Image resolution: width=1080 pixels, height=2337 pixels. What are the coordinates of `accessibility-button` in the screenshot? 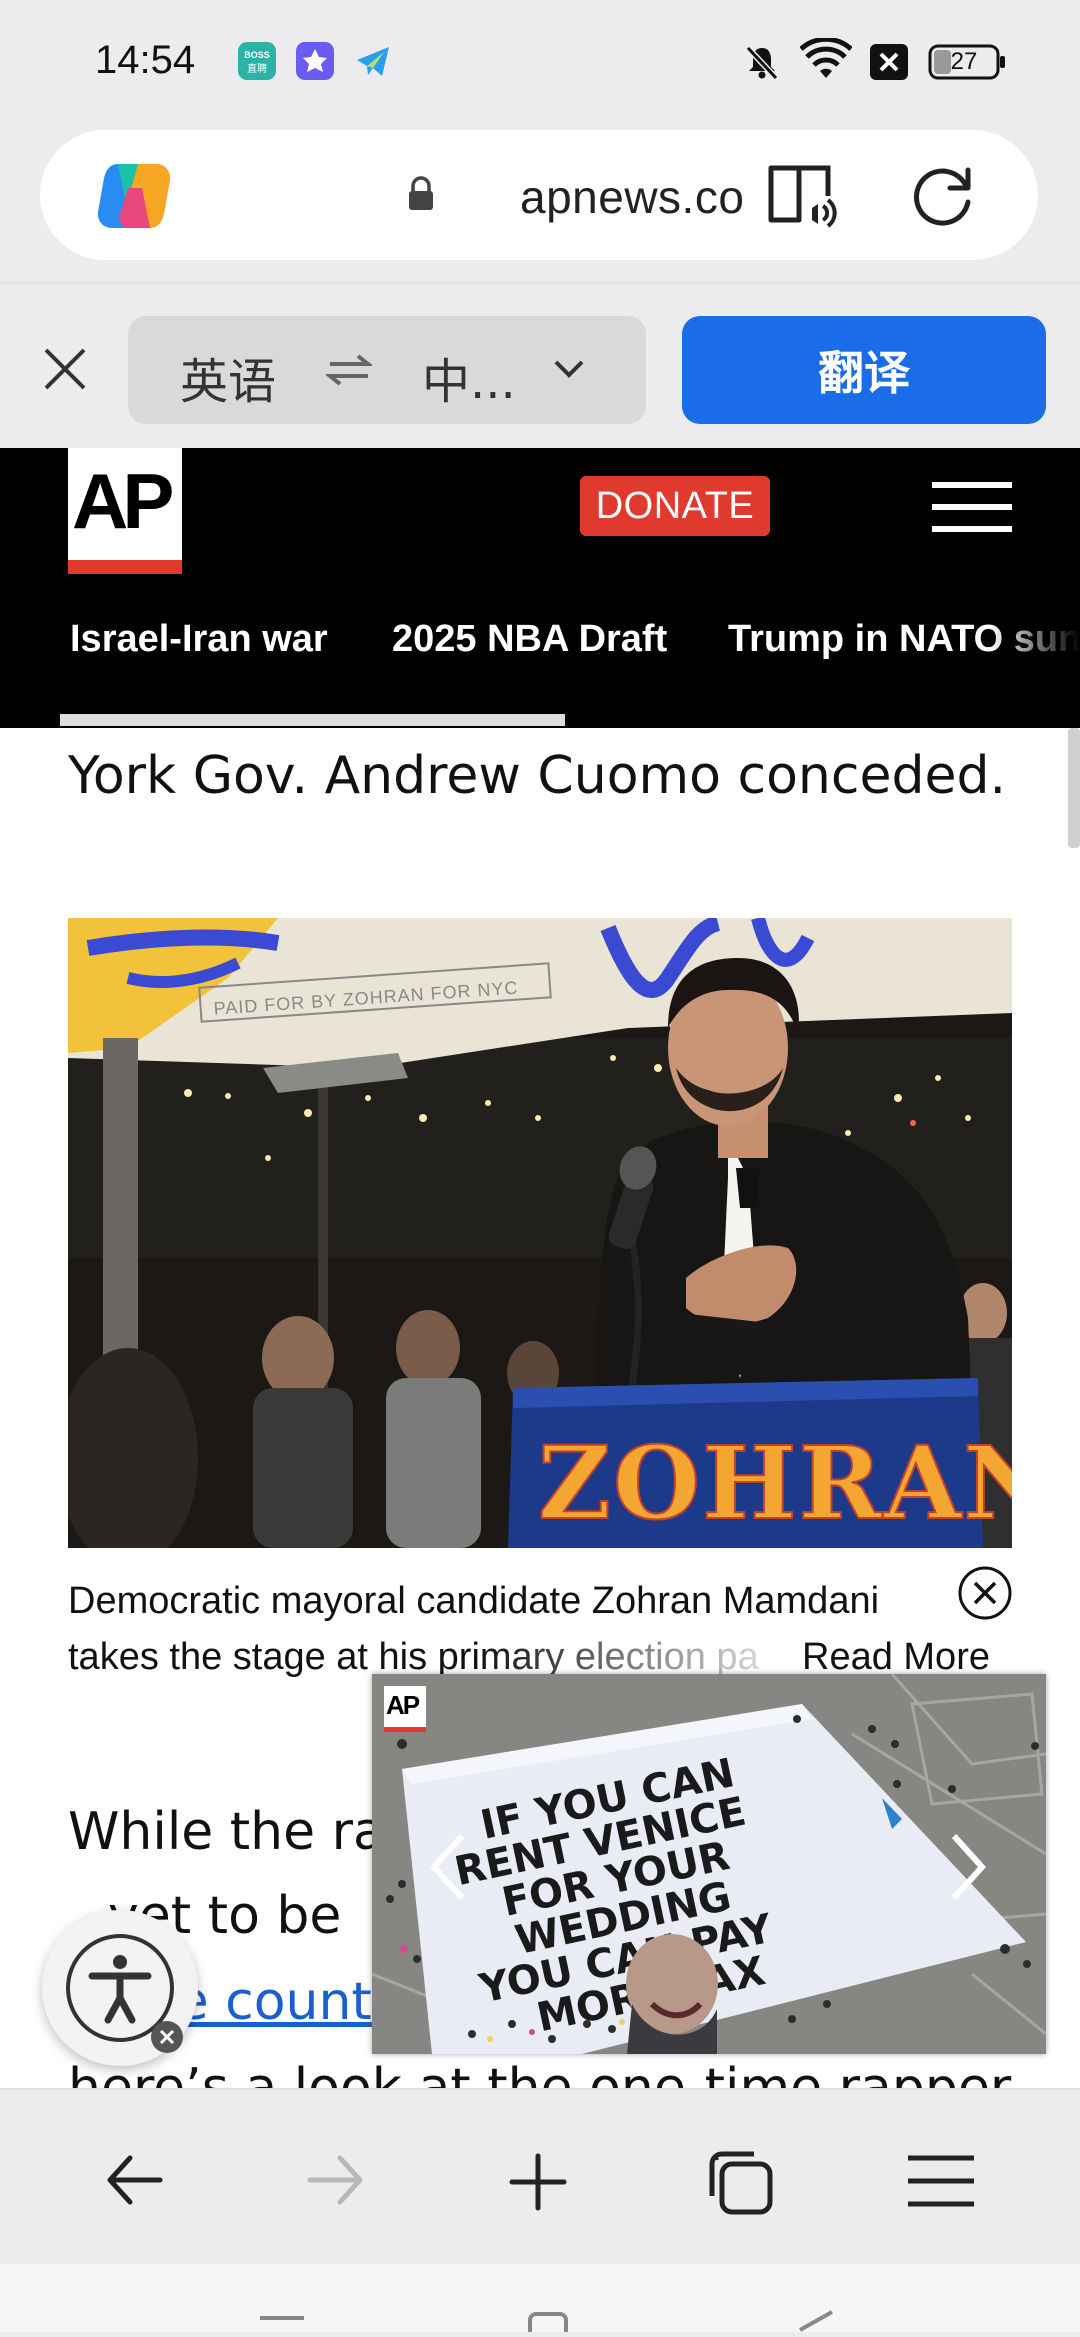 It's located at (120, 1988).